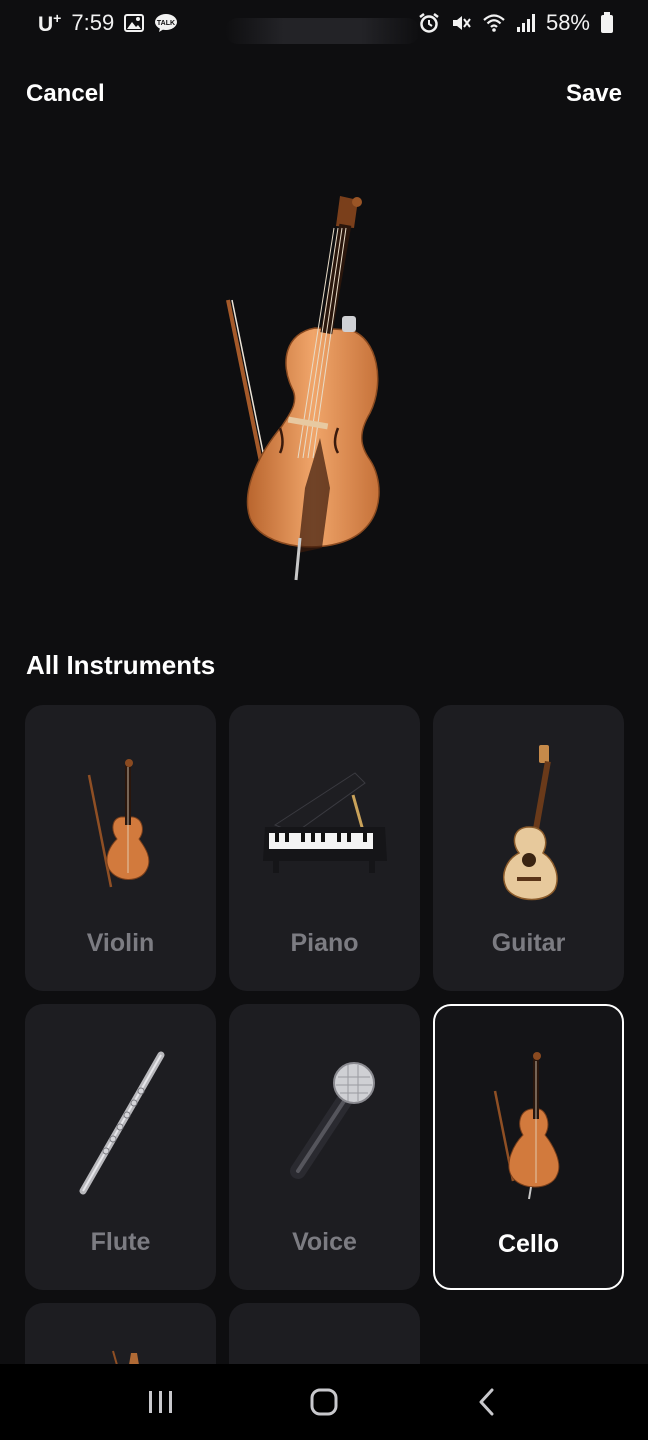 Image resolution: width=648 pixels, height=1440 pixels. I want to click on instrument-label: Voice, so click(324, 1242).